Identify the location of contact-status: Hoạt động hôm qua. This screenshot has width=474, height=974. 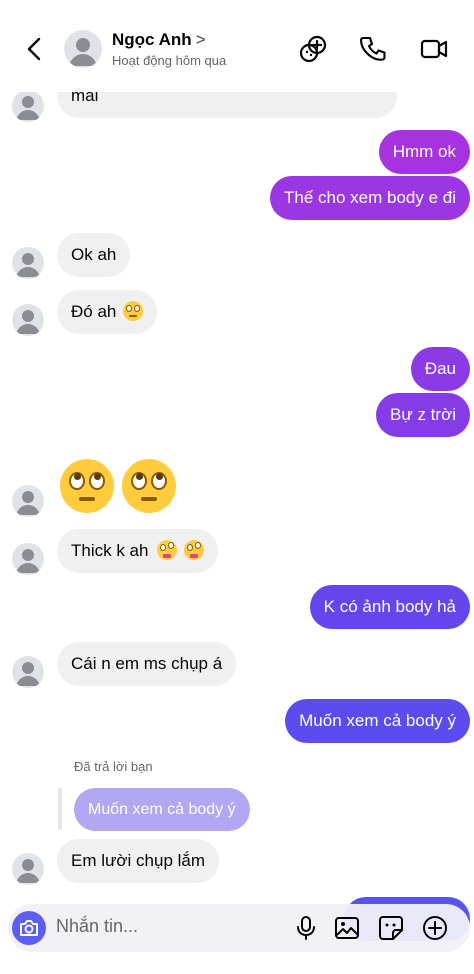
(169, 60).